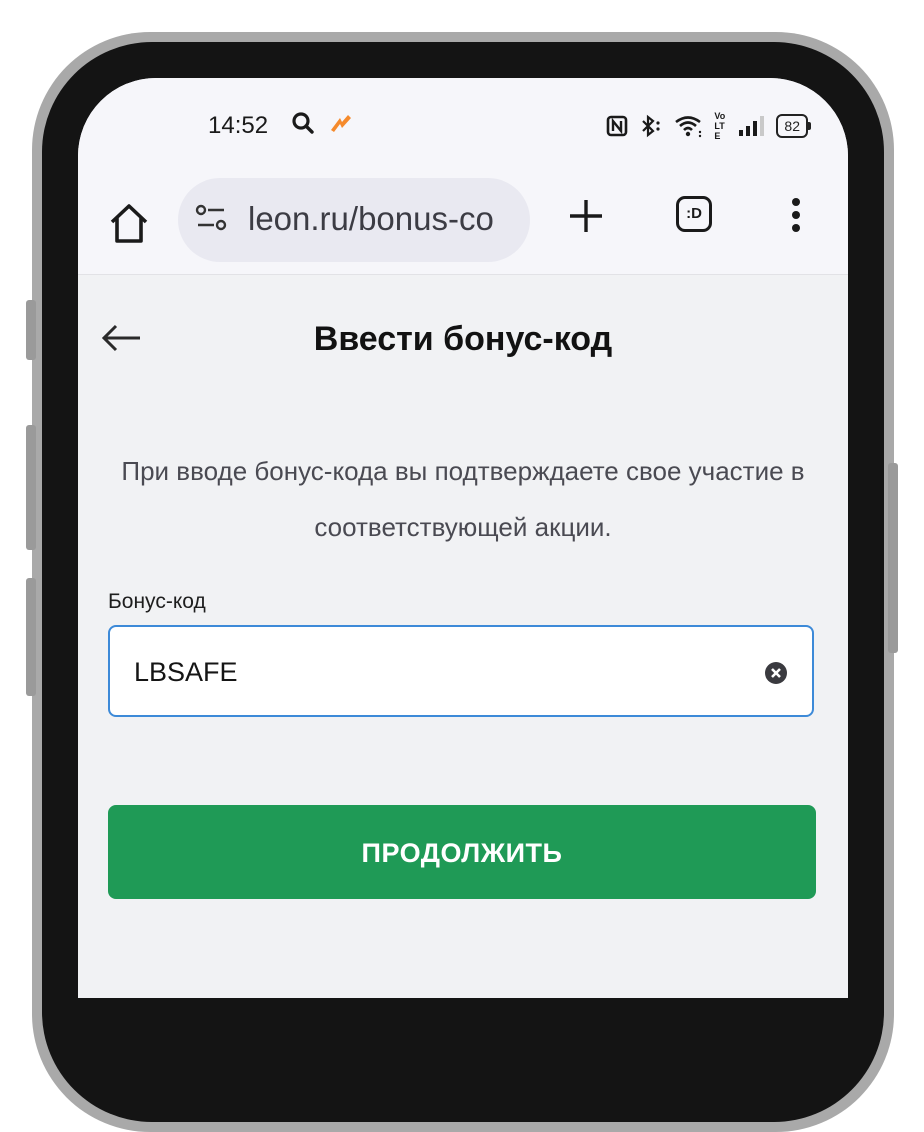 Image resolution: width=924 pixels, height=1132 pixels. Describe the element at coordinates (157, 601) in the screenshot. I see `bonus-code-label: Бонус-код` at that location.